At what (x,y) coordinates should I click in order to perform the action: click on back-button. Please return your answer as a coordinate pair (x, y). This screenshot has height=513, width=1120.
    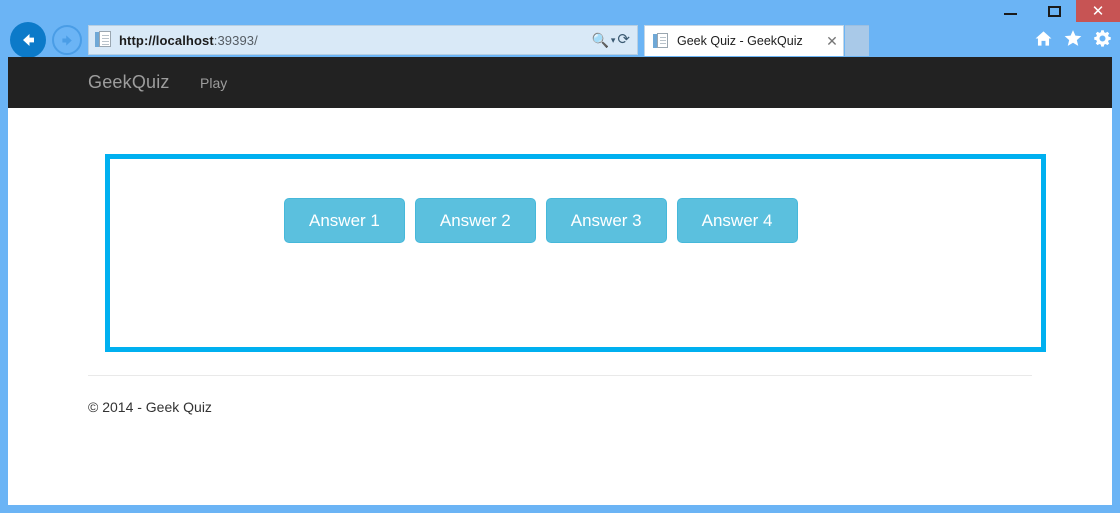
    Looking at the image, I should click on (28, 40).